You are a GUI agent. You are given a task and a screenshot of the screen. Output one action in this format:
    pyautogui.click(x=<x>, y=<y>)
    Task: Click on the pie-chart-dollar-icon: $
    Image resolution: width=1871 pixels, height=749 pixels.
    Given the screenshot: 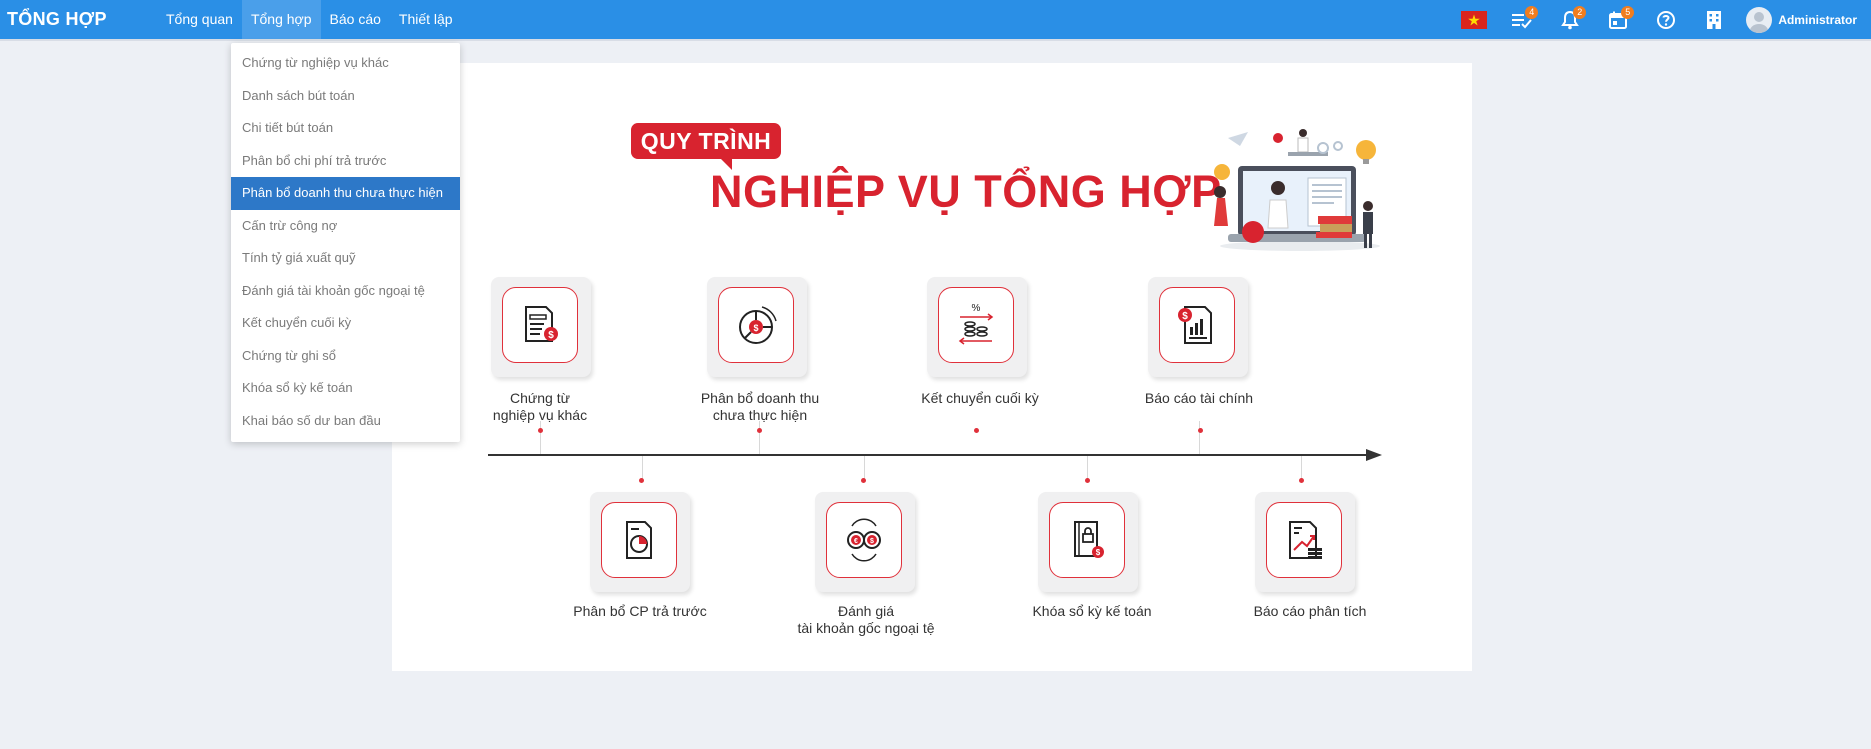 What is the action you would take?
    pyautogui.click(x=758, y=325)
    